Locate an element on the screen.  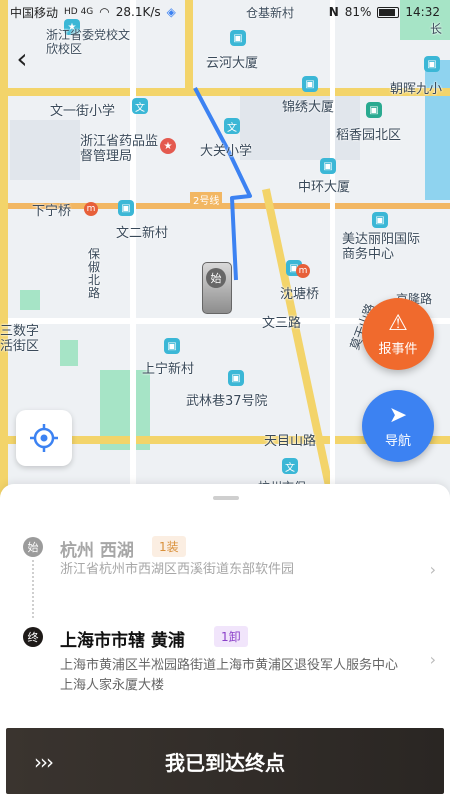
battery-icon is located at coordinates (388, 12).